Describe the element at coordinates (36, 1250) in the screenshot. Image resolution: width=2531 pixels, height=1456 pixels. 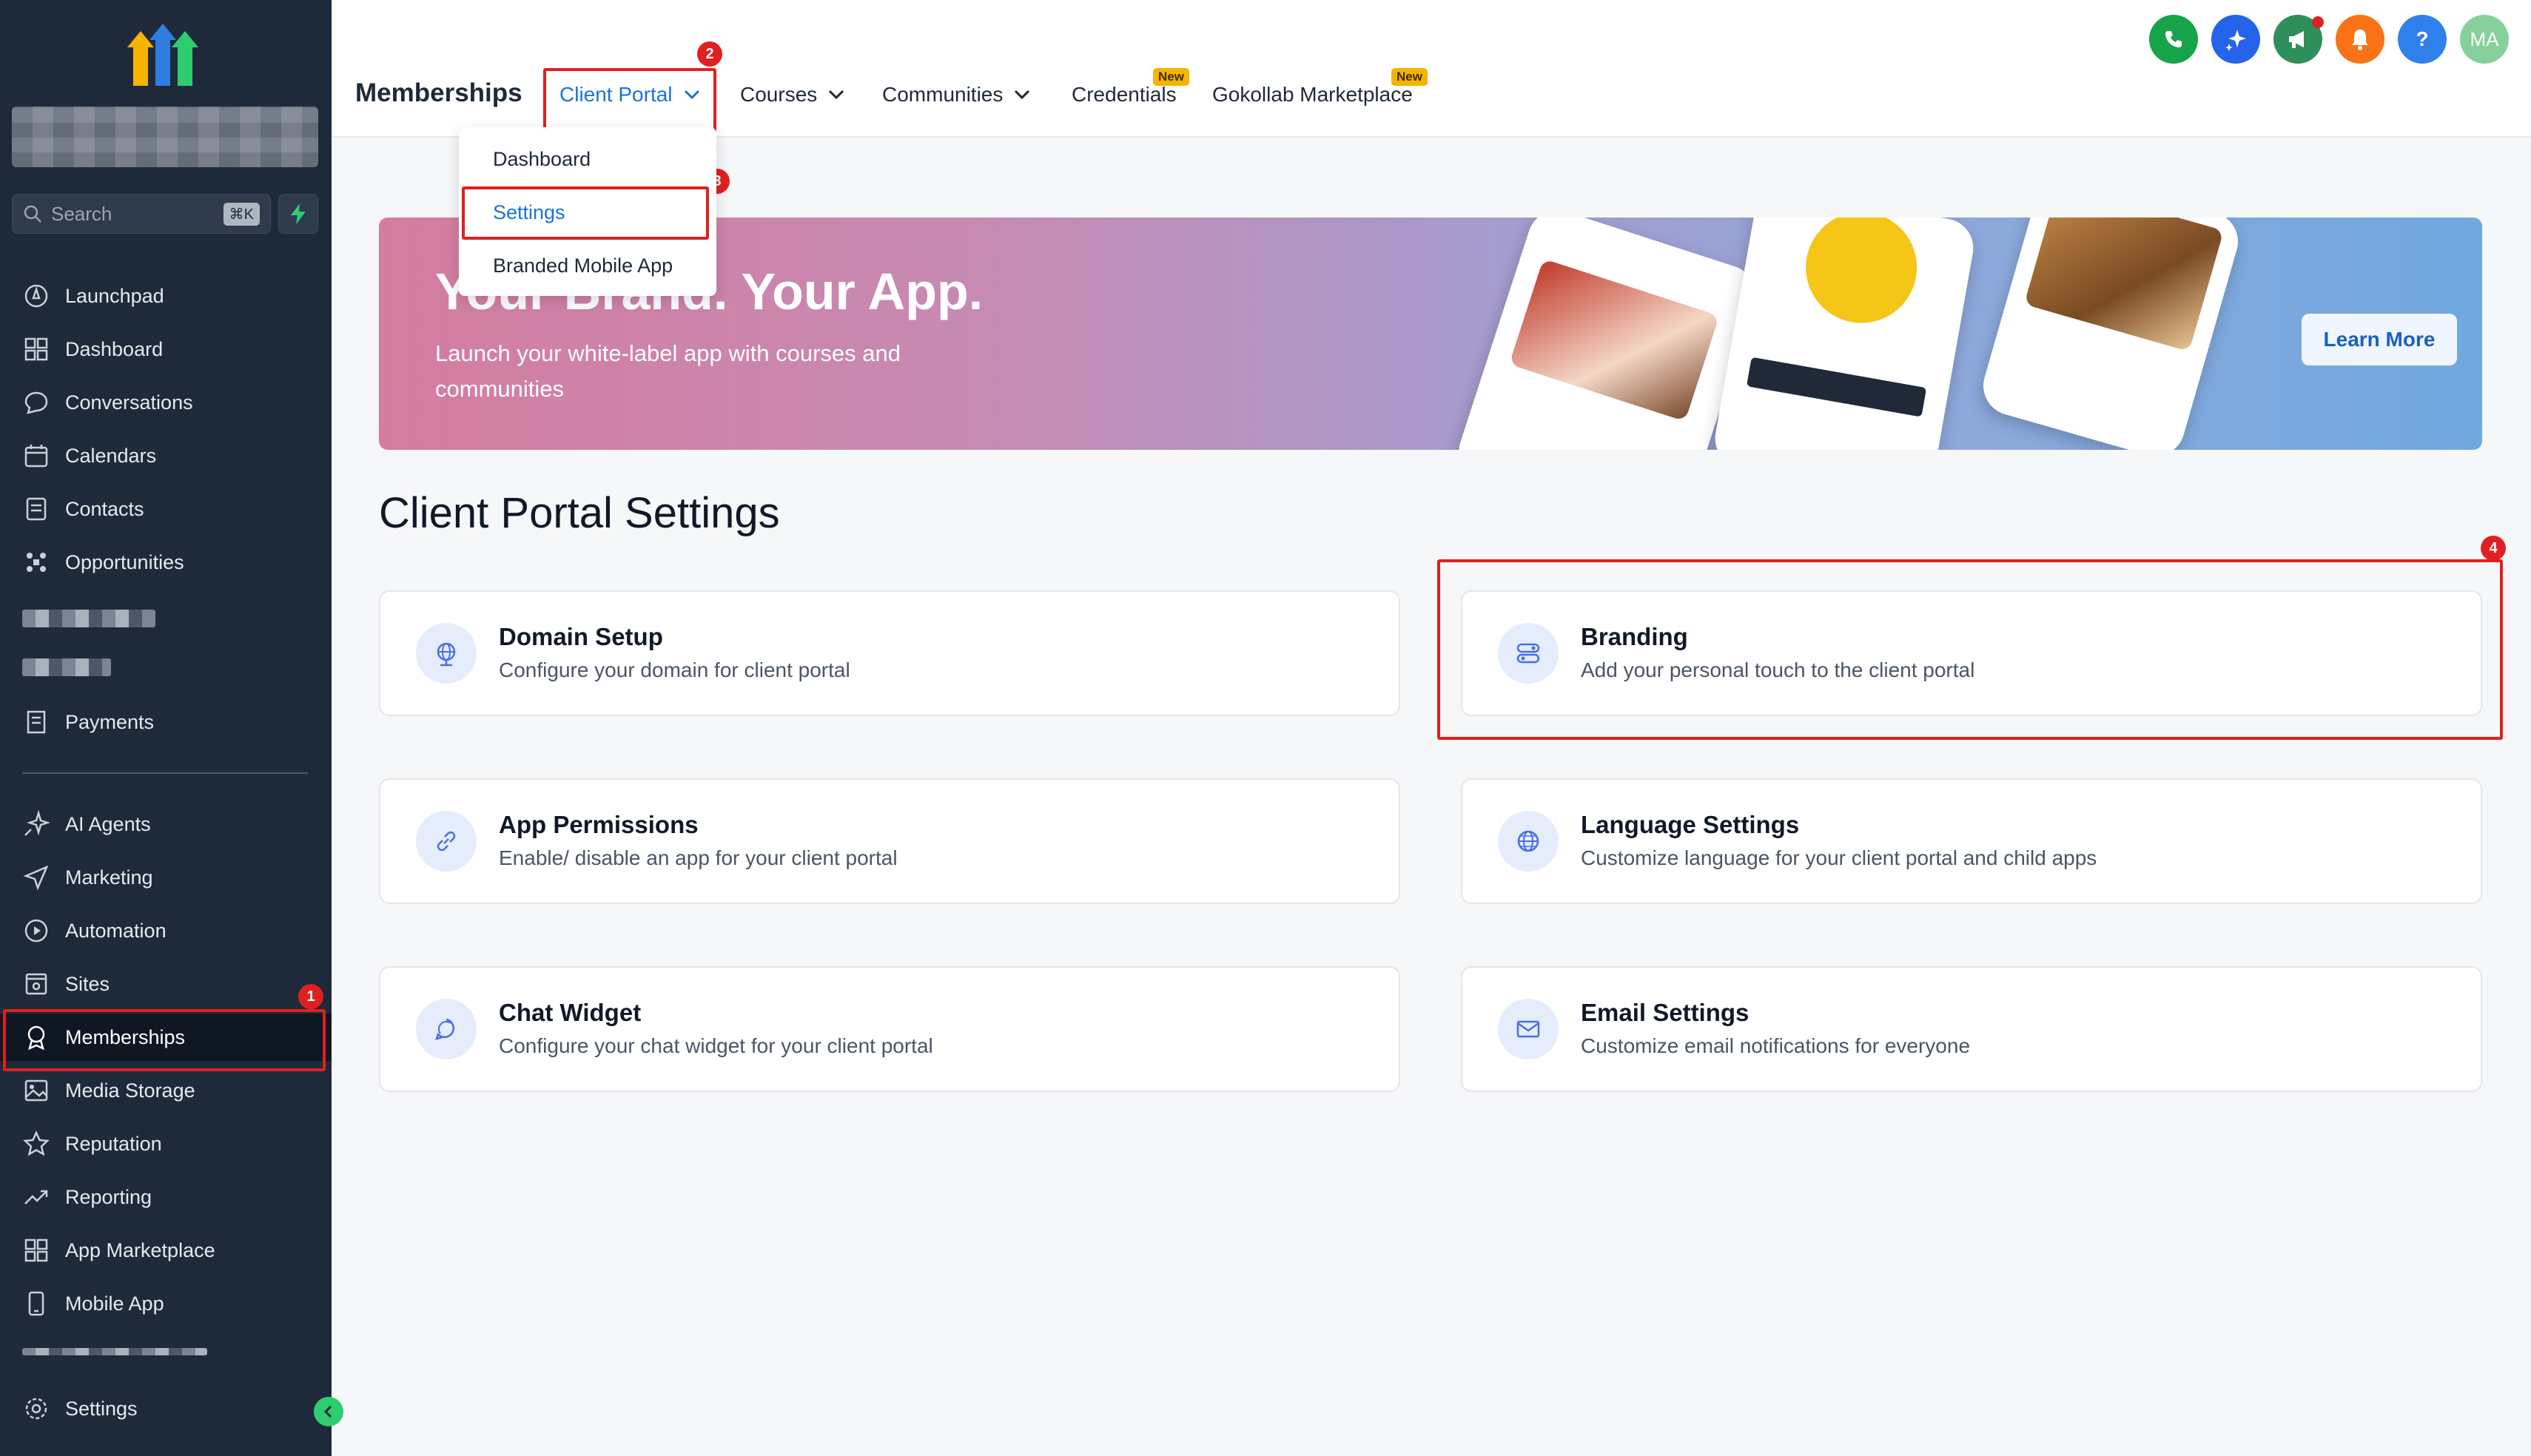
I see `apps-icon` at that location.